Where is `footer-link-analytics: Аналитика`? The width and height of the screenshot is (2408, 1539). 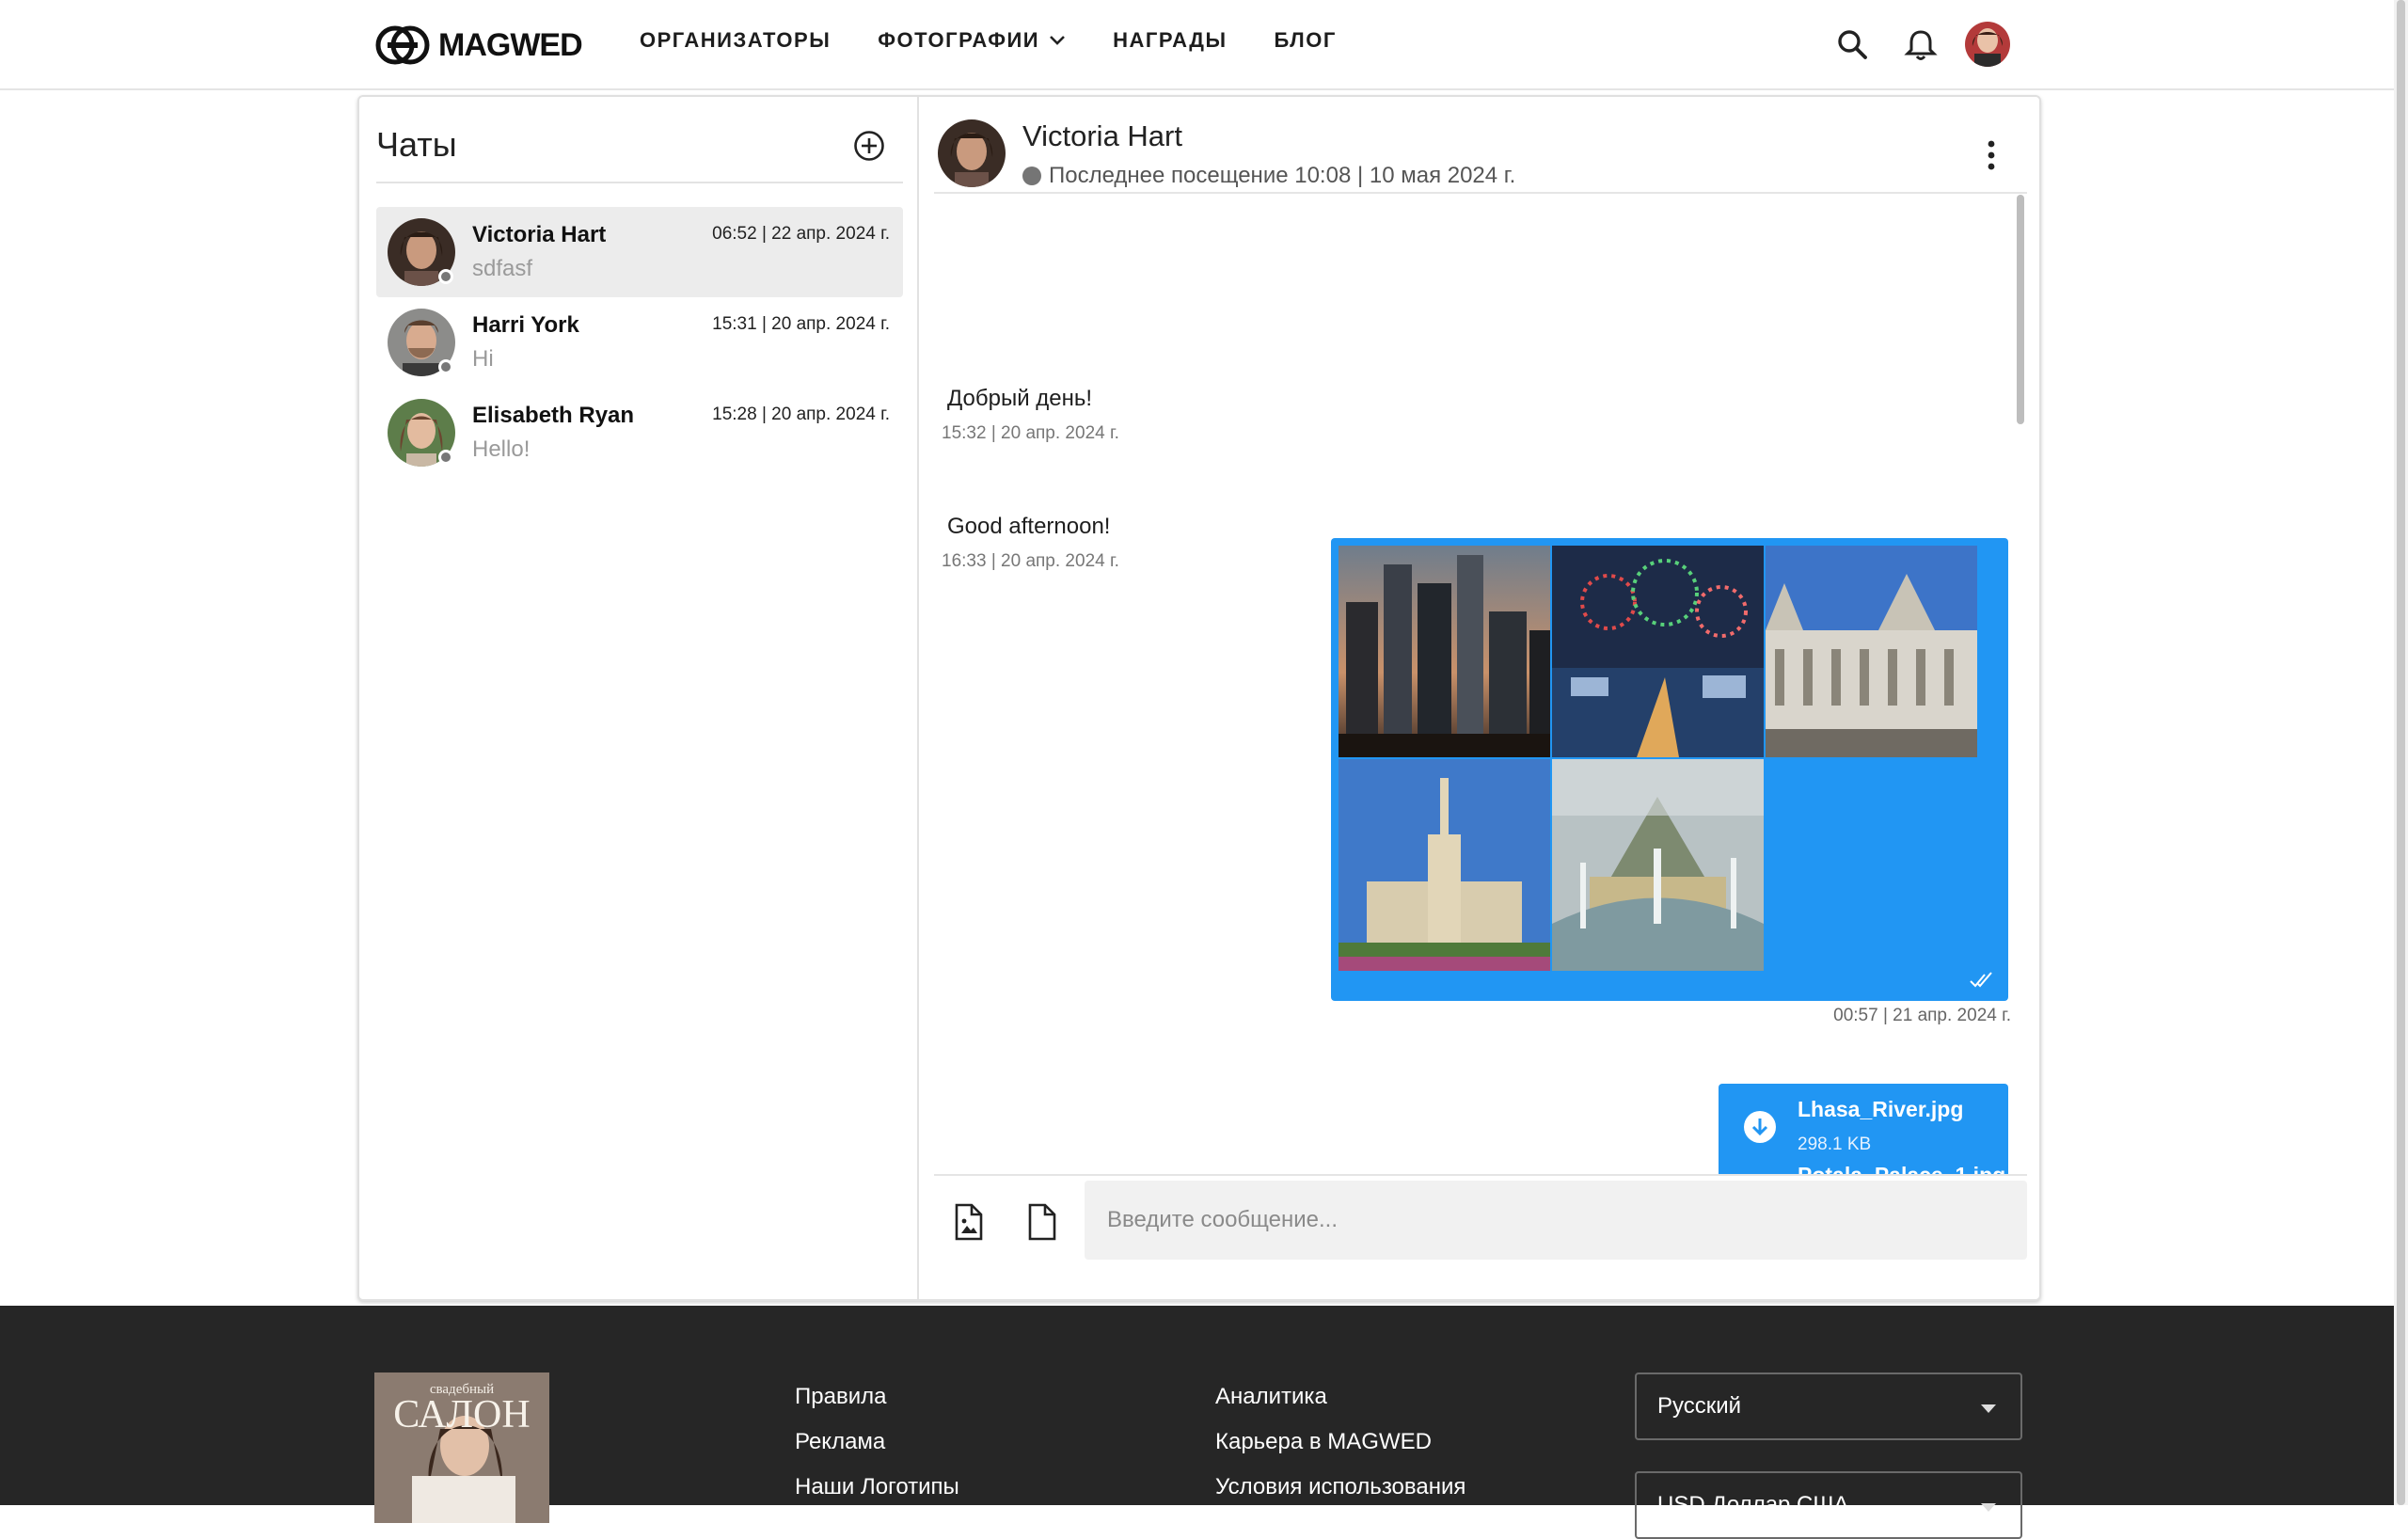
footer-link-analytics: Аналитика is located at coordinates (1340, 1403).